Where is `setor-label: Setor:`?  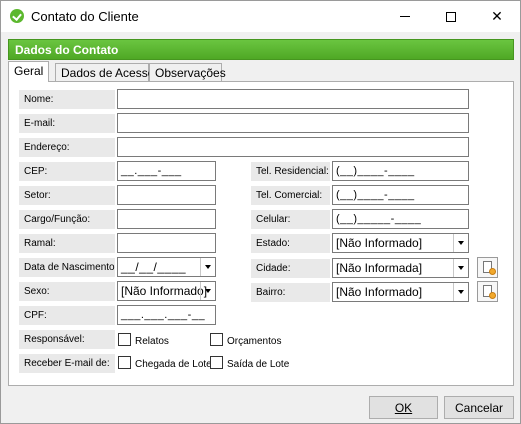
setor-label: Setor: is located at coordinates (67, 195).